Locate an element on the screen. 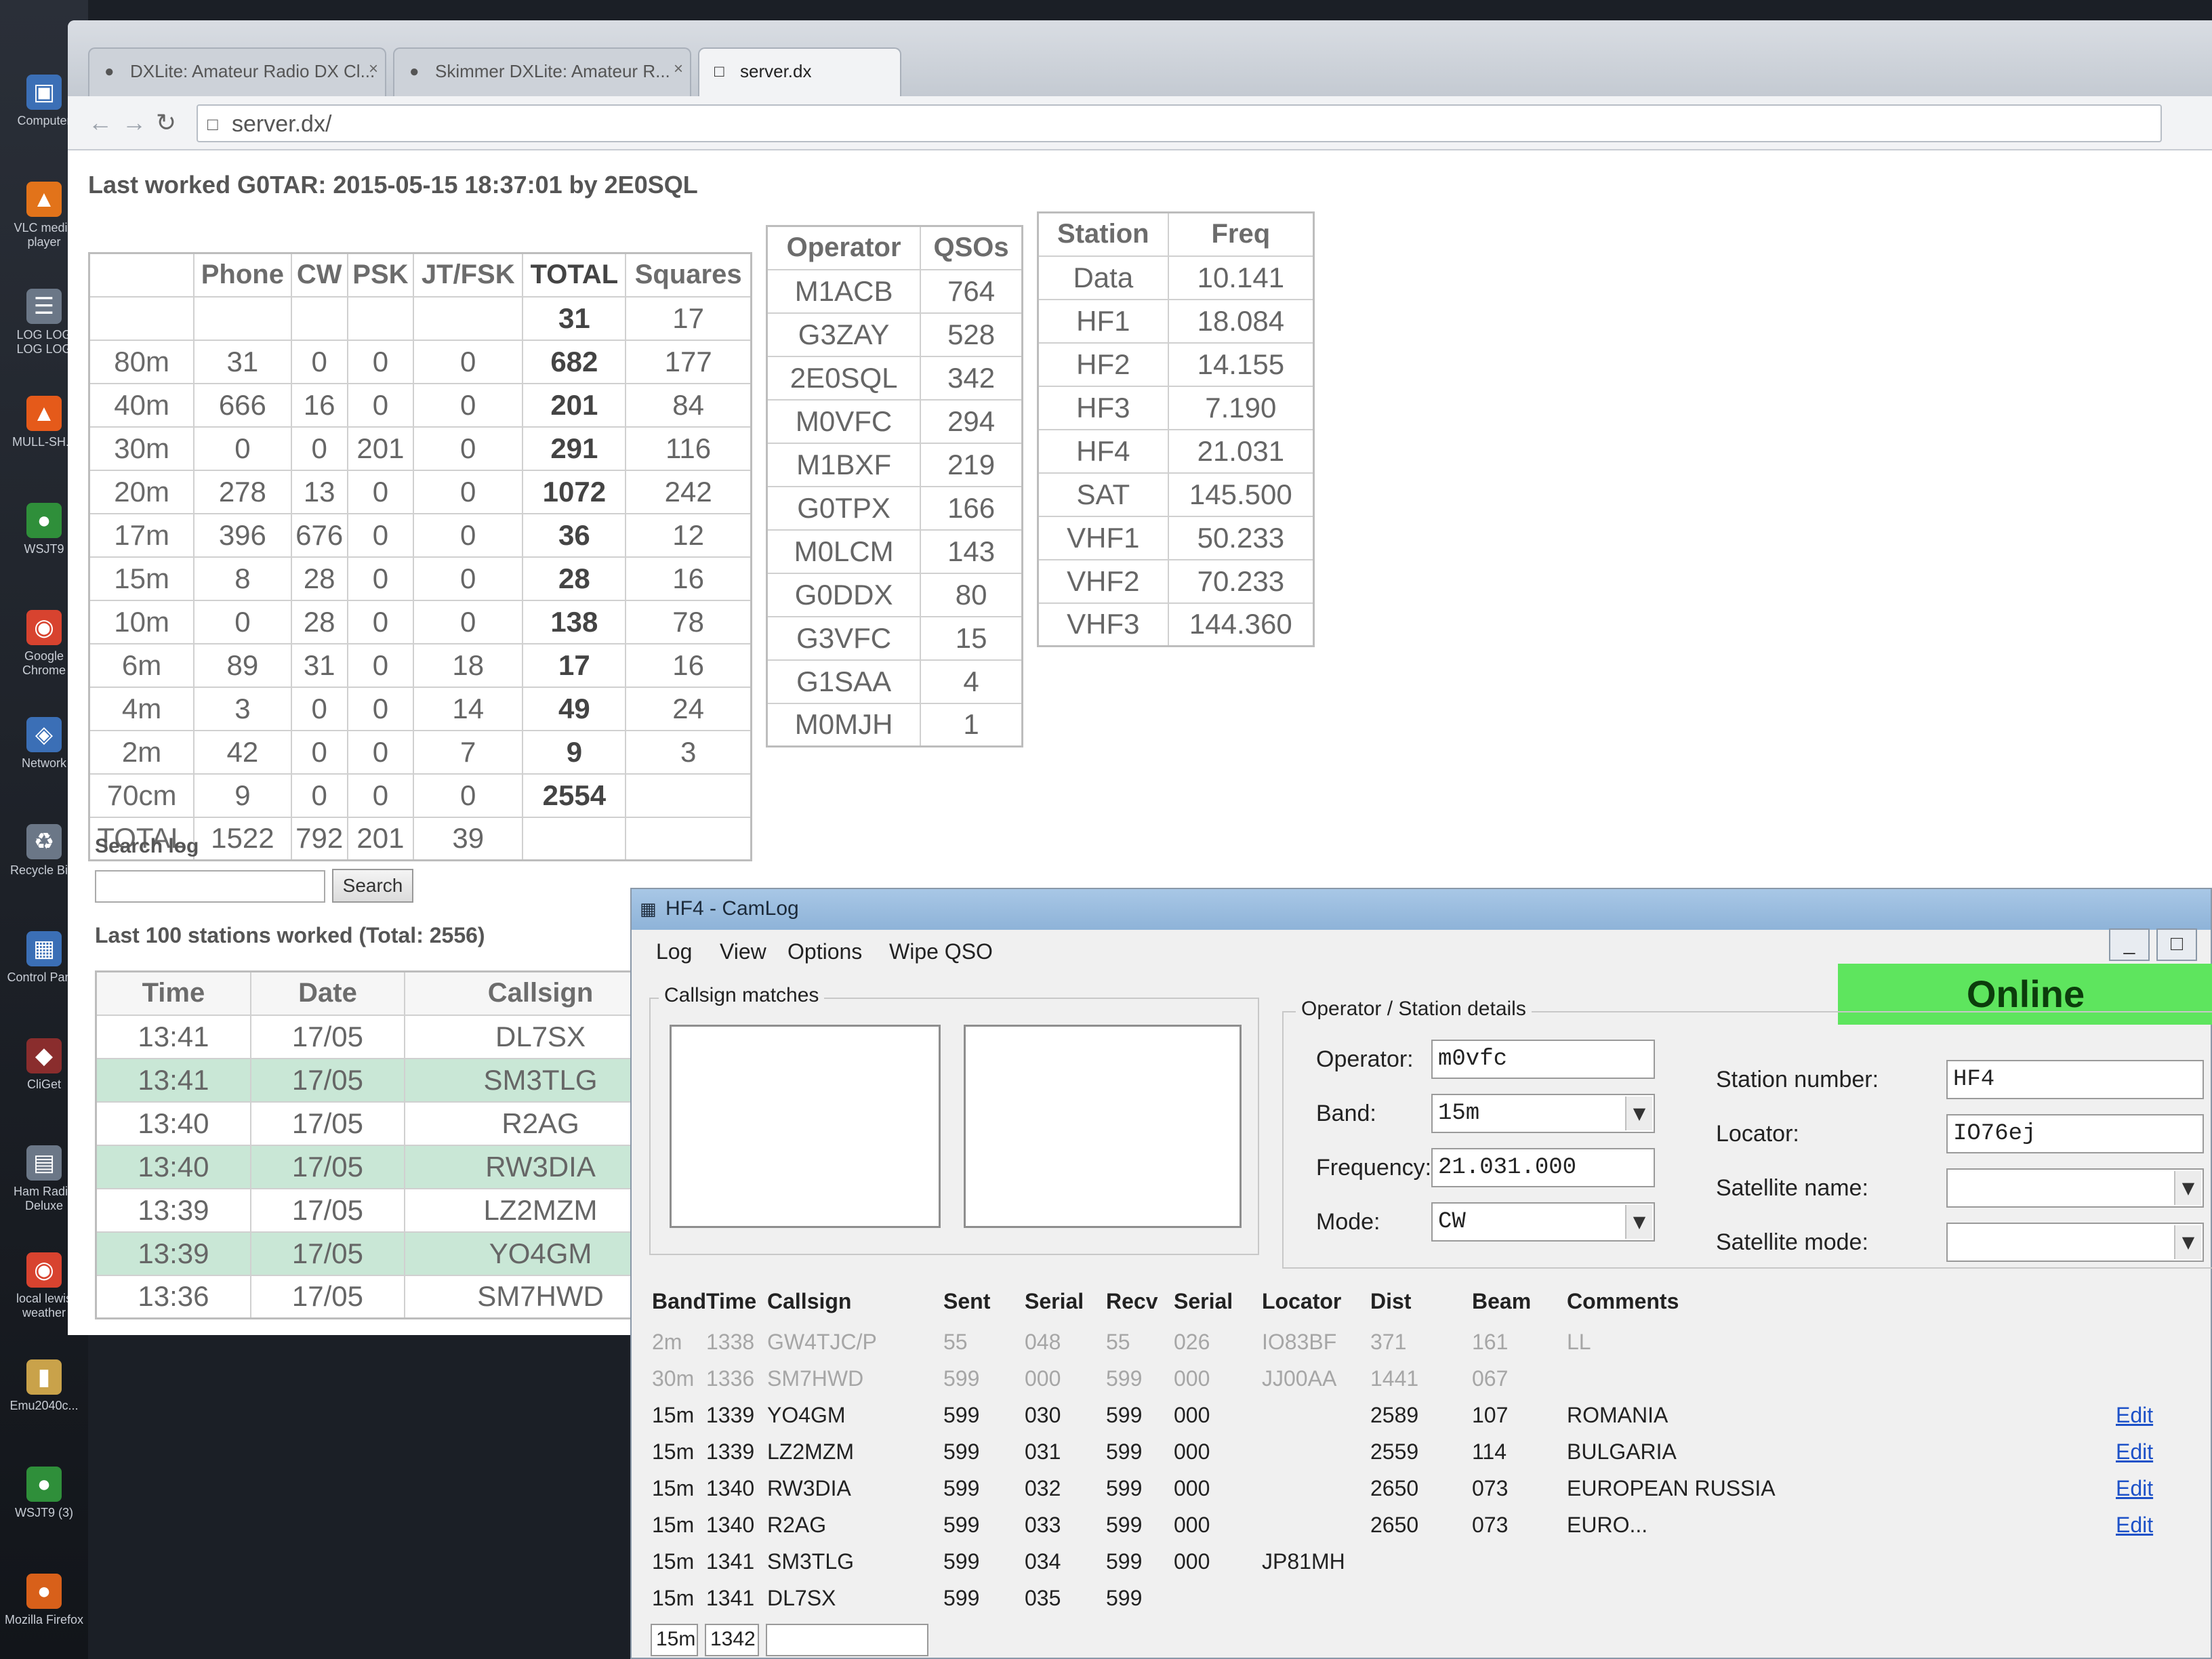 This screenshot has width=2212, height=1659. mode-select: CW ▼ is located at coordinates (1543, 1222).